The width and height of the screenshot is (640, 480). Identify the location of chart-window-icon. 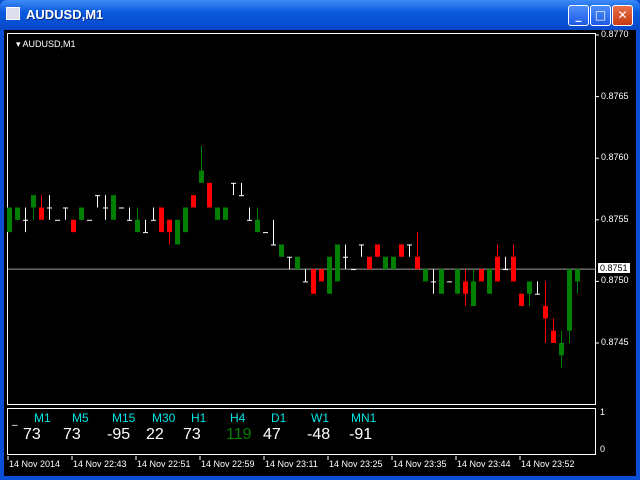
(13, 13).